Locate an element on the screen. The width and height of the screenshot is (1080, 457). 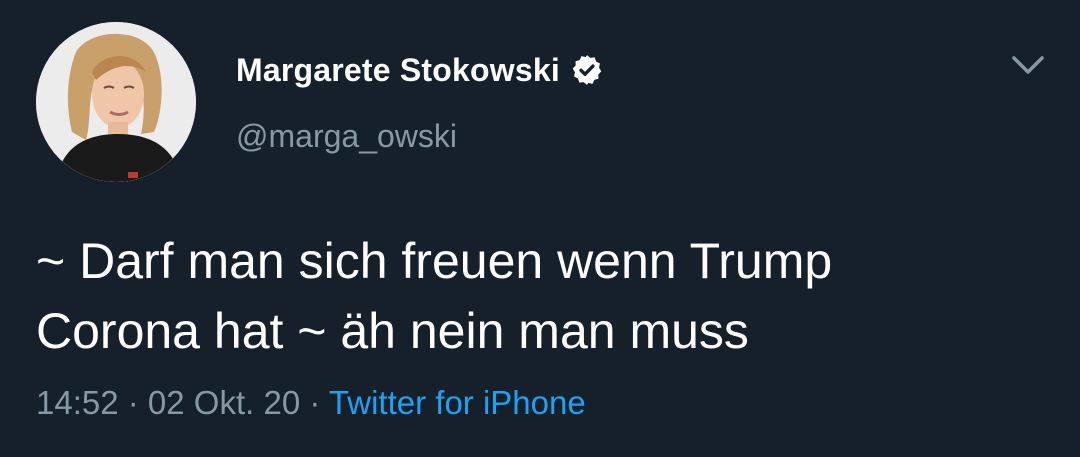
tweet-text-line-1: ~ Darf man sich freuen wenn Trump is located at coordinates (434, 261).